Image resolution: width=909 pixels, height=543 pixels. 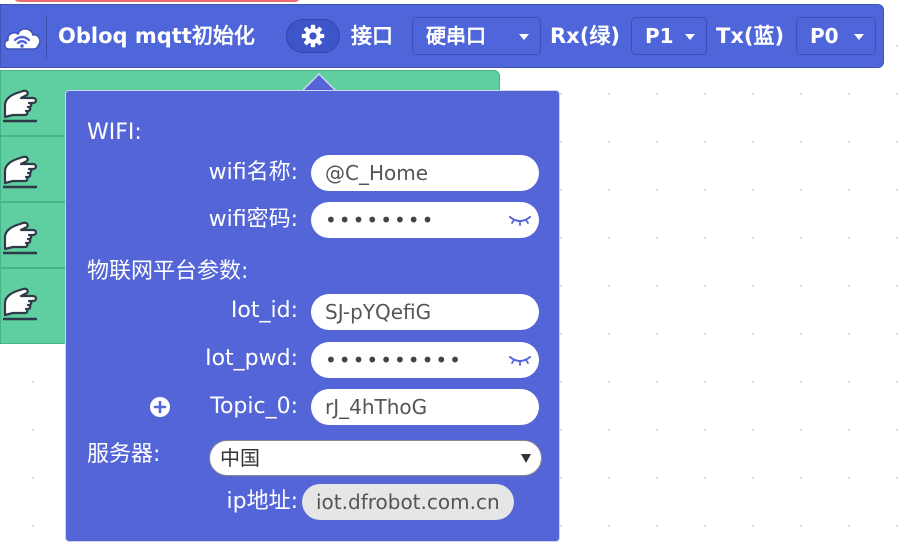 What do you see at coordinates (319, 83) in the screenshot?
I see `popup-pointer` at bounding box center [319, 83].